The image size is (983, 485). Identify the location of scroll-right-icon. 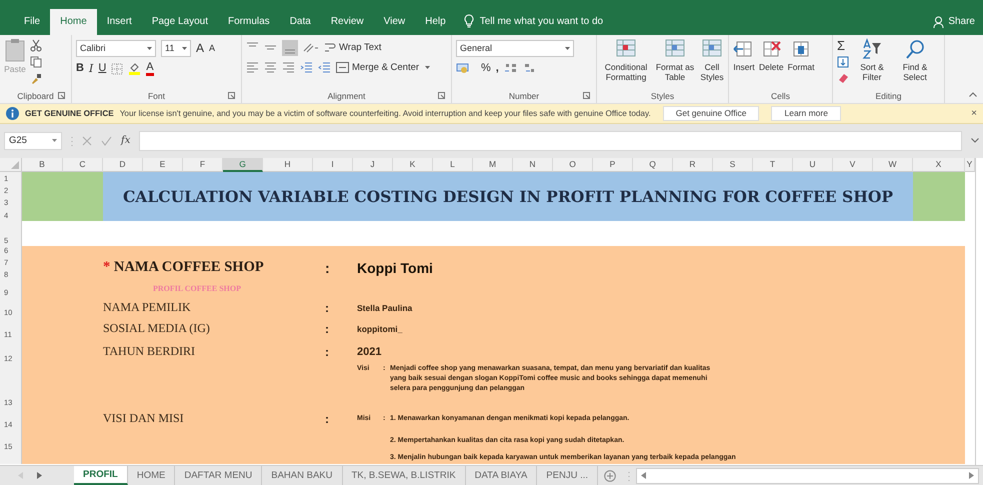
(971, 475).